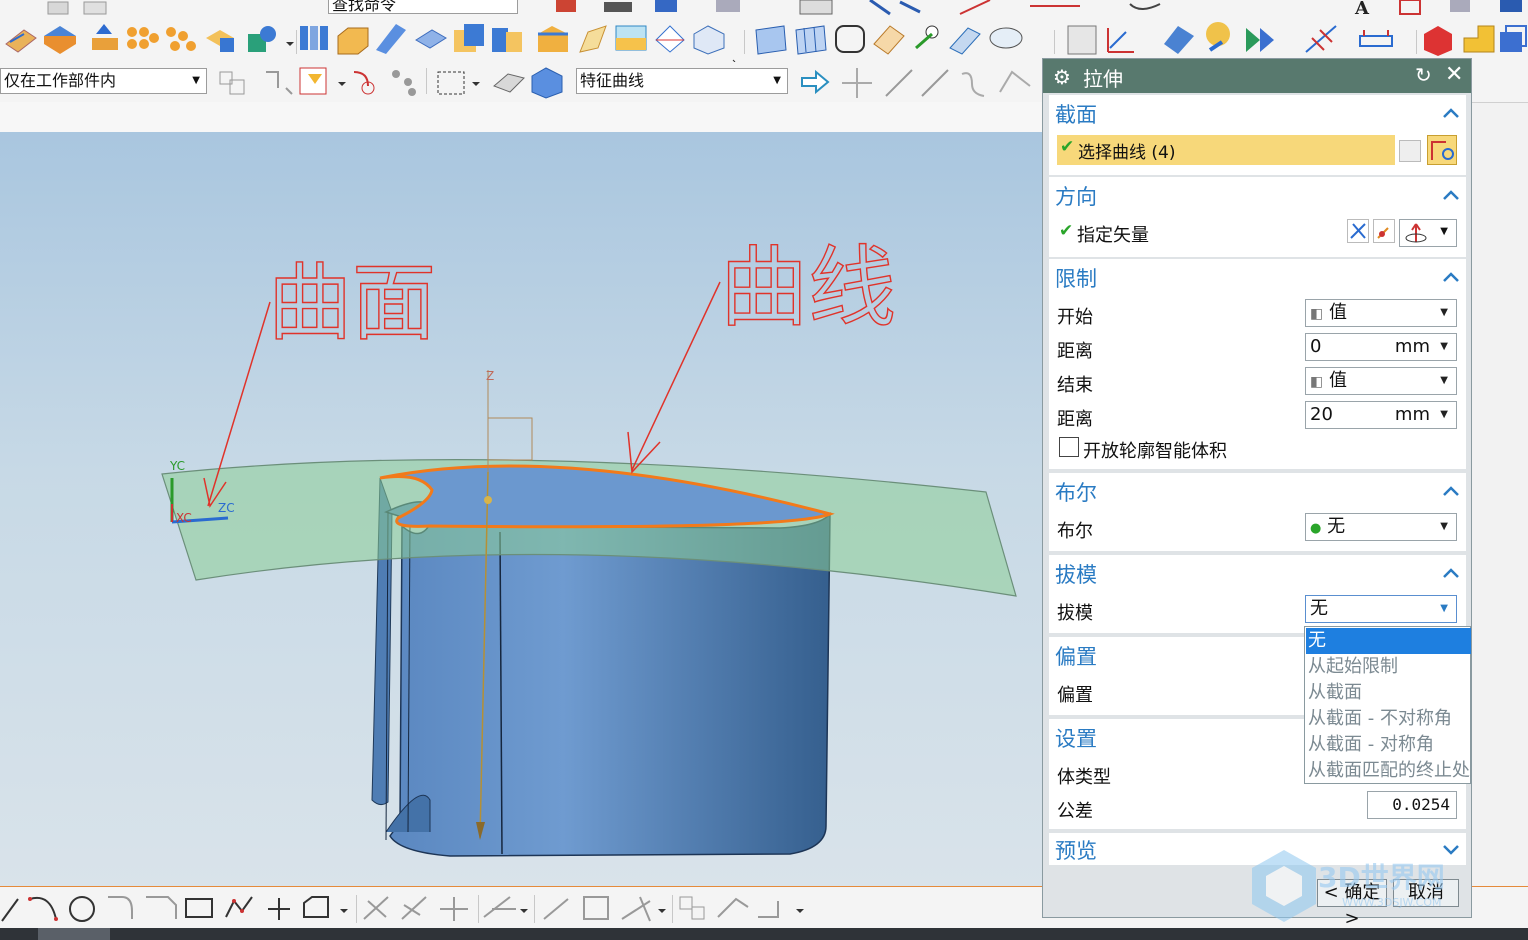  Describe the element at coordinates (1076, 279) in the screenshot. I see `limits-title: 限制` at that location.